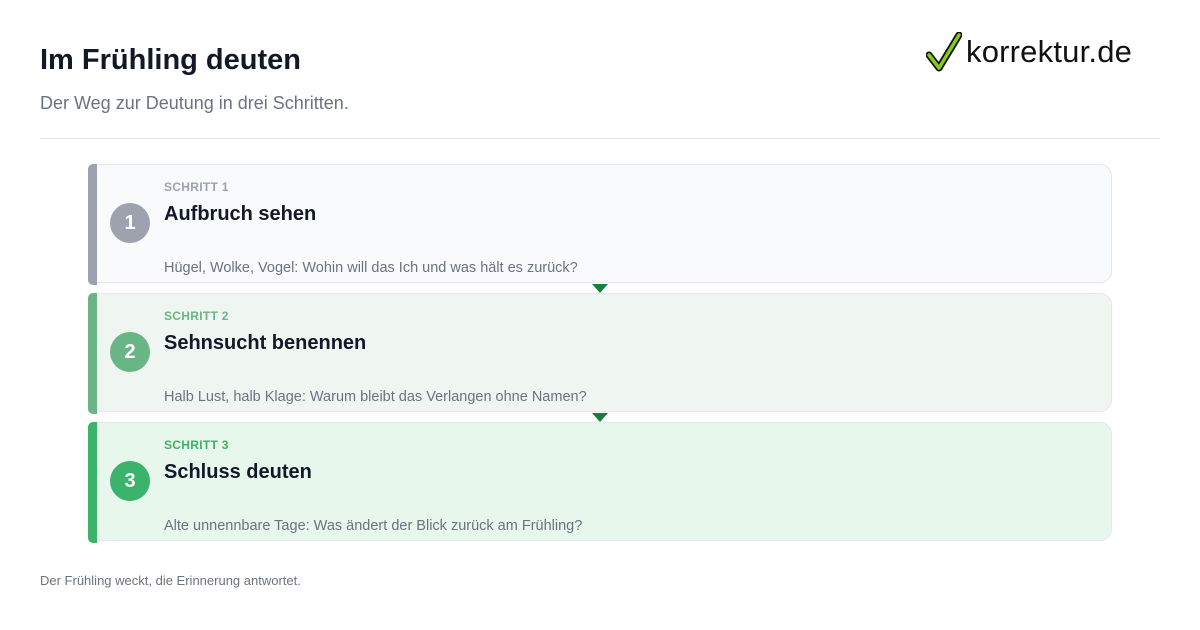 Image resolution: width=1200 pixels, height=630 pixels. Describe the element at coordinates (194, 103) in the screenshot. I see `page-subtitle: Der Weg zur Deutung in drei Schritten.` at that location.